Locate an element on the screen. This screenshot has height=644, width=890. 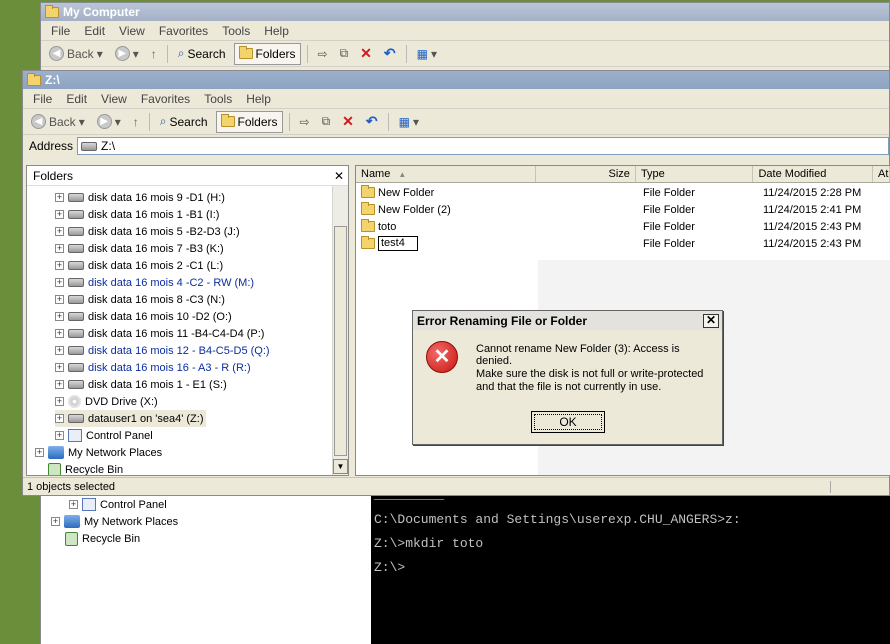
list-item: New Folder File Folder 11/24/2015 2:28 PM is located at coordinates (623, 192).